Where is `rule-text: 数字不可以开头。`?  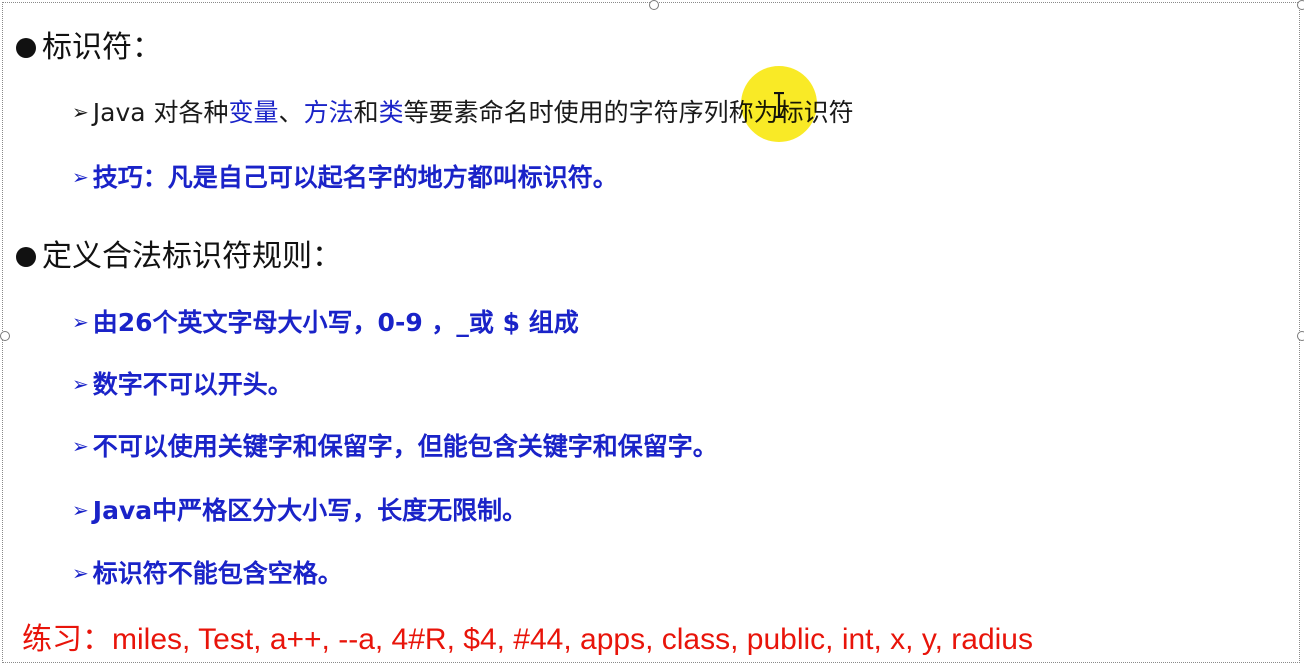
rule-text: 数字不可以开头。 is located at coordinates (192, 384).